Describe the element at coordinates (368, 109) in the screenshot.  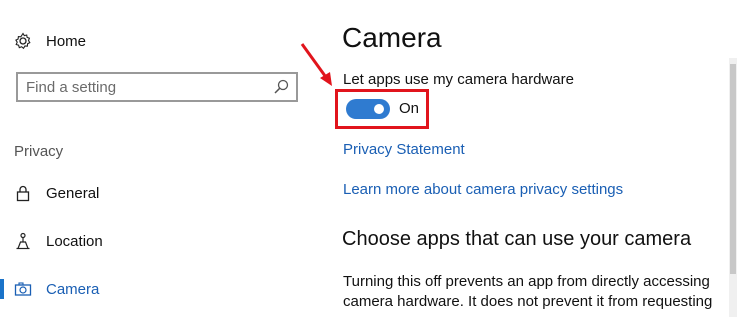
I see `camera-toggle-switch` at that location.